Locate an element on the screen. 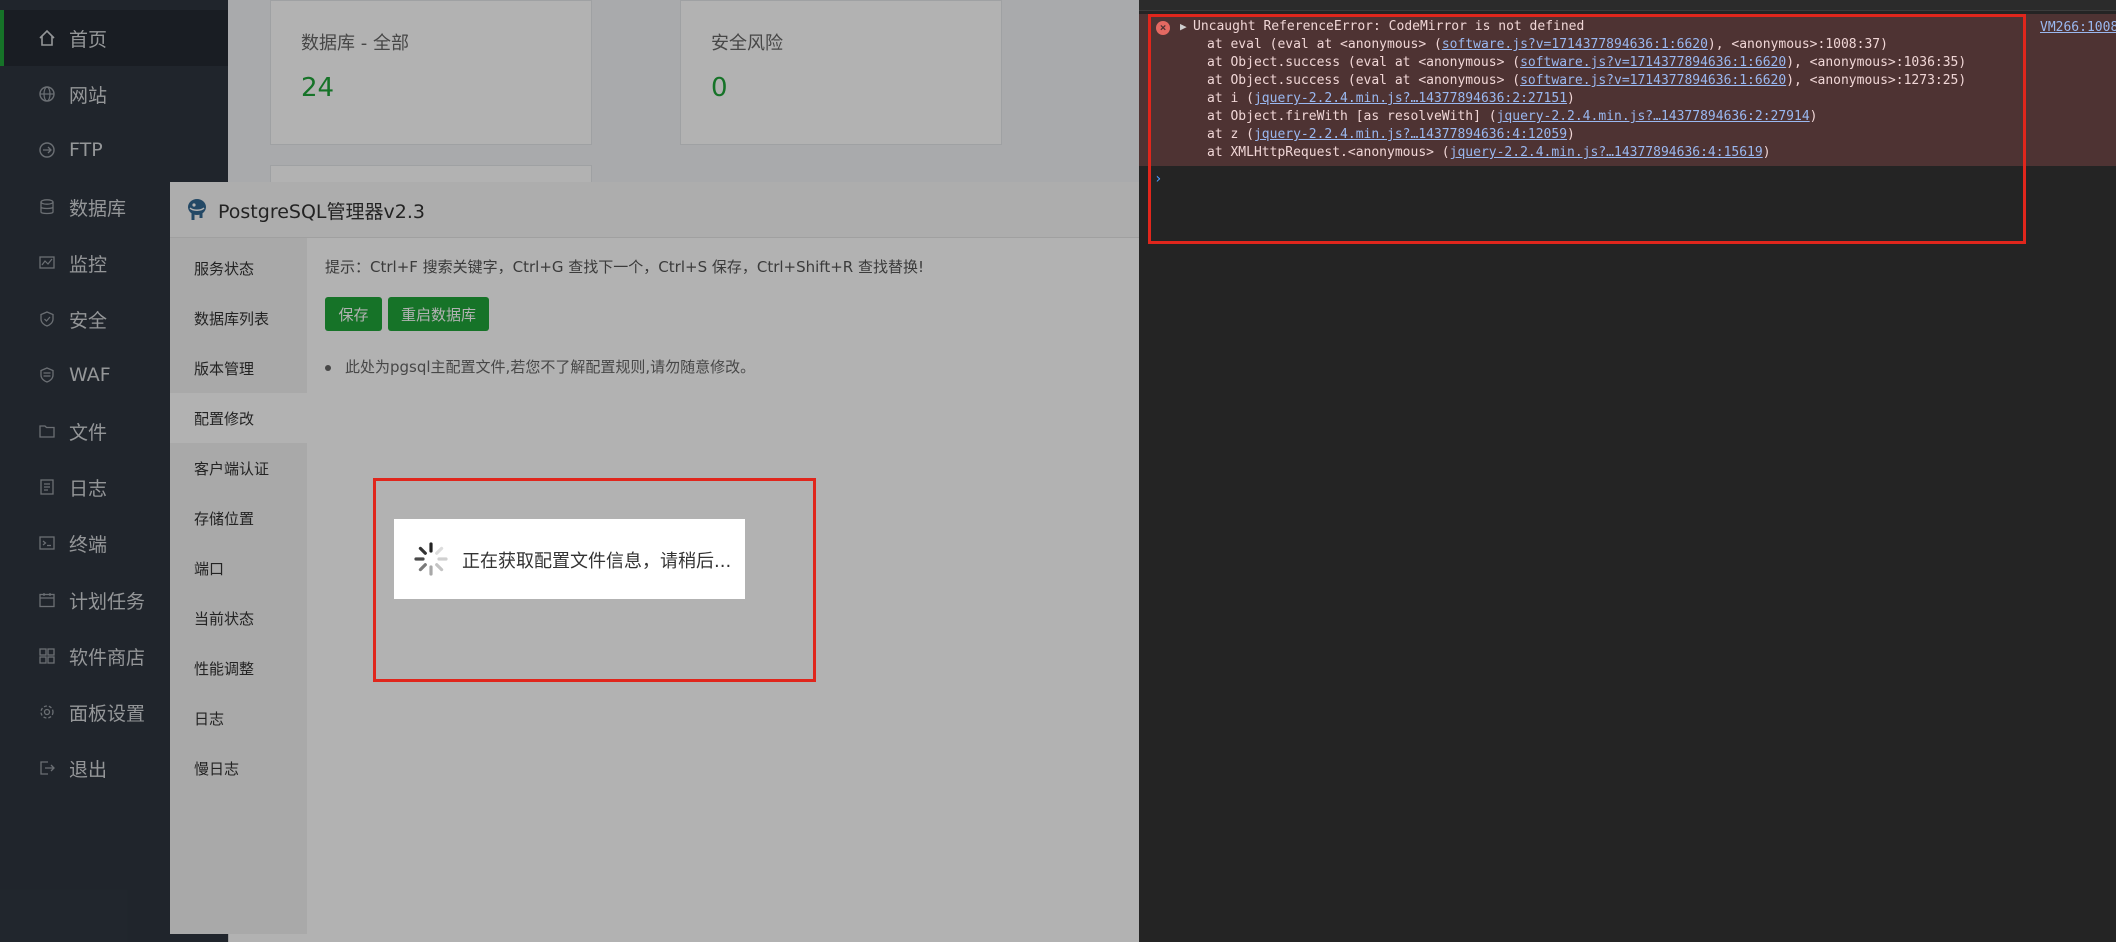  menu-item-label: 端口 is located at coordinates (209, 568).